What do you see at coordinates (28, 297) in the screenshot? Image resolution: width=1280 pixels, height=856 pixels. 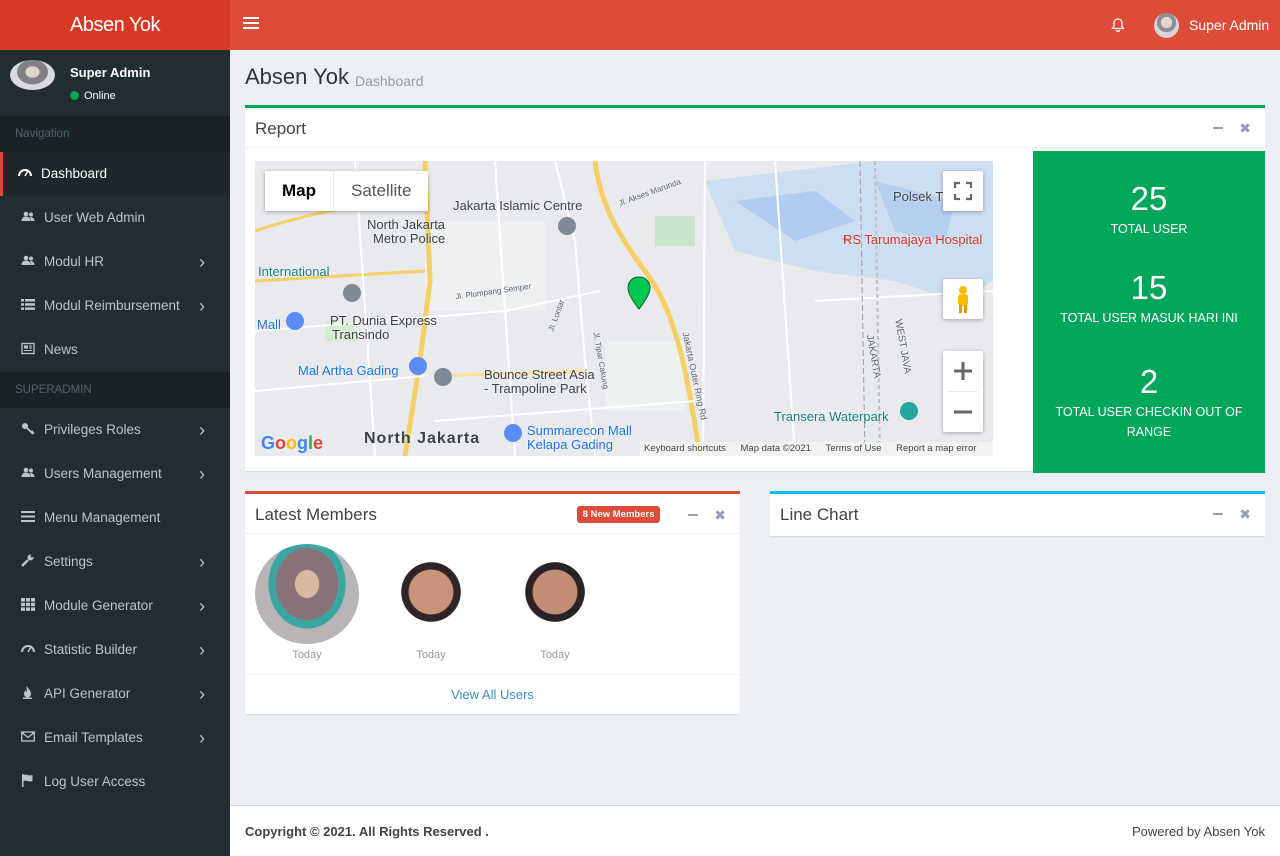 I see `list-icon` at bounding box center [28, 297].